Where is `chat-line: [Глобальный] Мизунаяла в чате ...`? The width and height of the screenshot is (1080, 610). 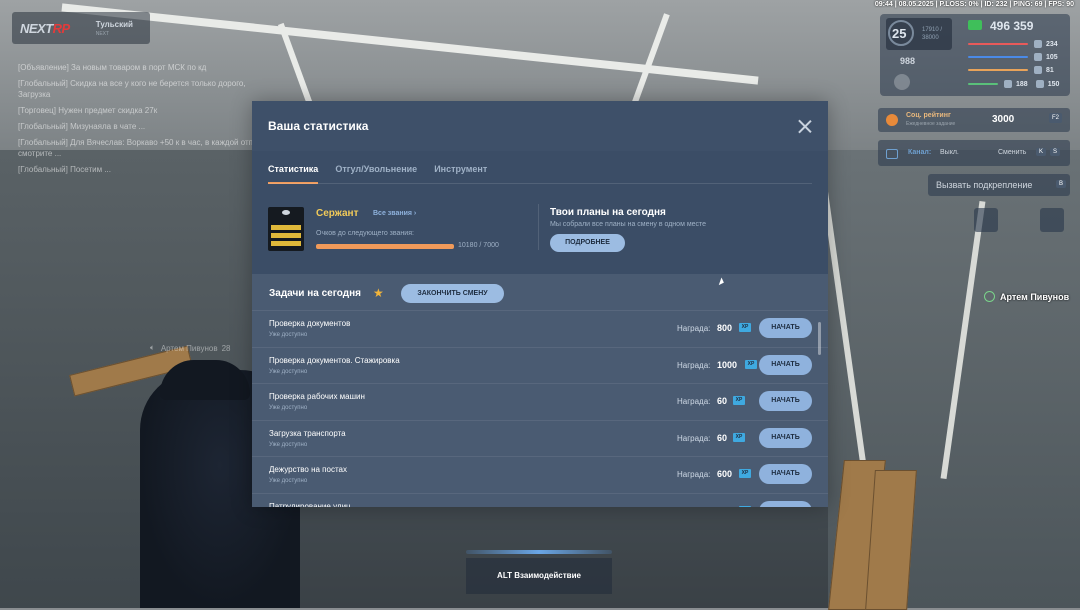 chat-line: [Глобальный] Мизунаяла в чате ... is located at coordinates (82, 126).